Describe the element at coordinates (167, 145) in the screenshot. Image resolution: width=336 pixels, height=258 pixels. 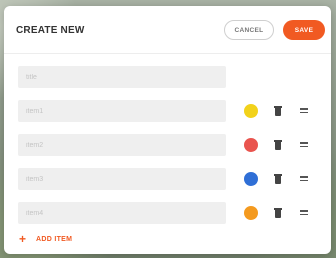
I see `item-2-tools` at that location.